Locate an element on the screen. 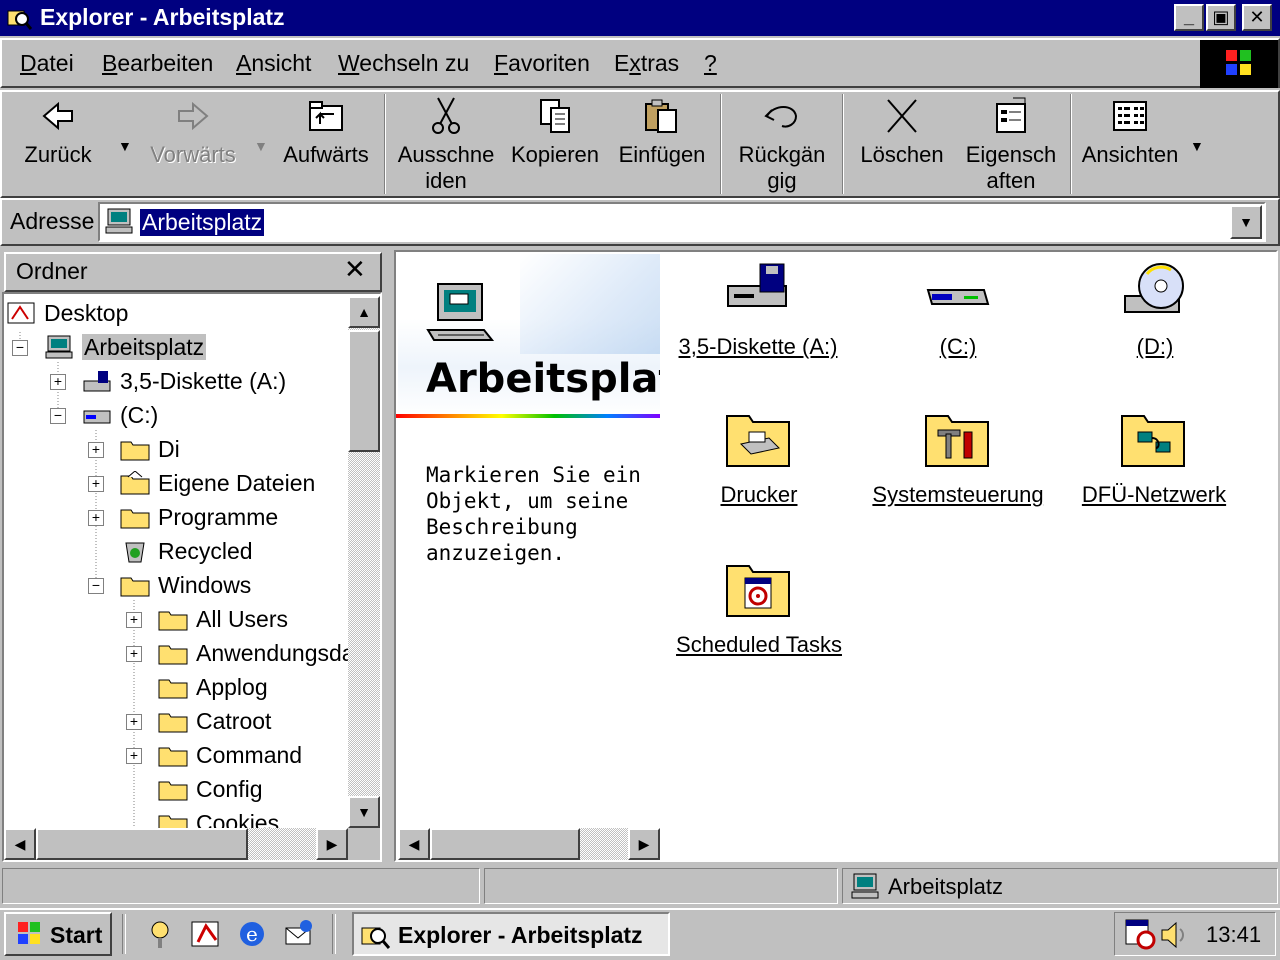 This screenshot has width=1280, height=960. outlook-express-icon is located at coordinates (298, 934).